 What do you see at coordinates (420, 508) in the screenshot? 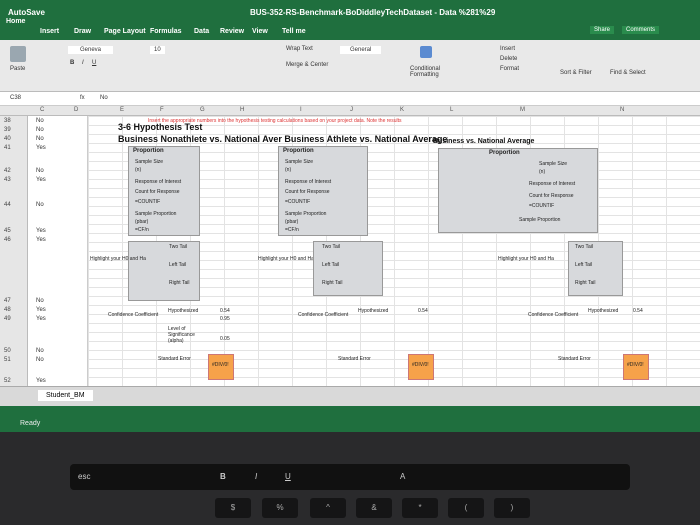
I see `key-asterisk: *` at bounding box center [420, 508].